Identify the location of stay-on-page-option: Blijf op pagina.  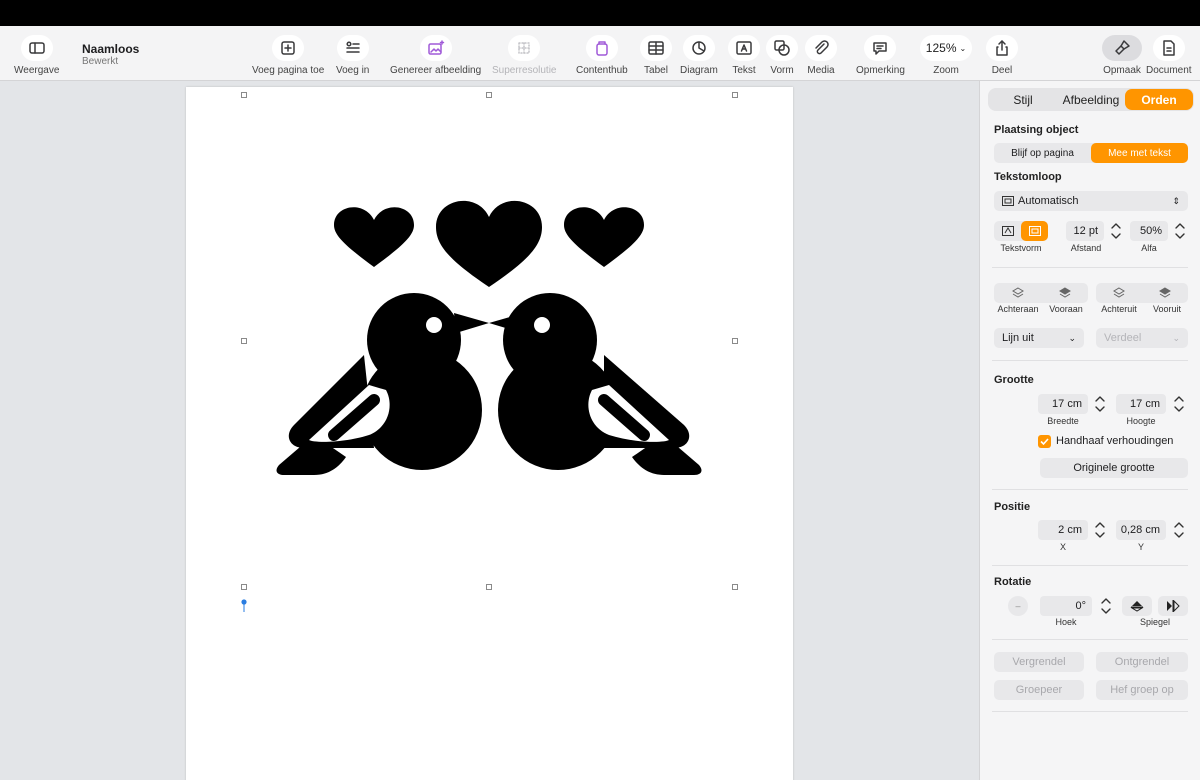
(1042, 153).